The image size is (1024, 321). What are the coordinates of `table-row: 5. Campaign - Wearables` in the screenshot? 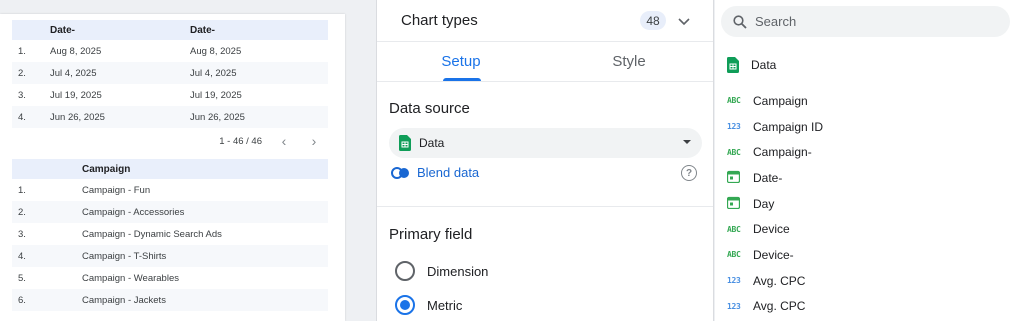 It's located at (170, 278).